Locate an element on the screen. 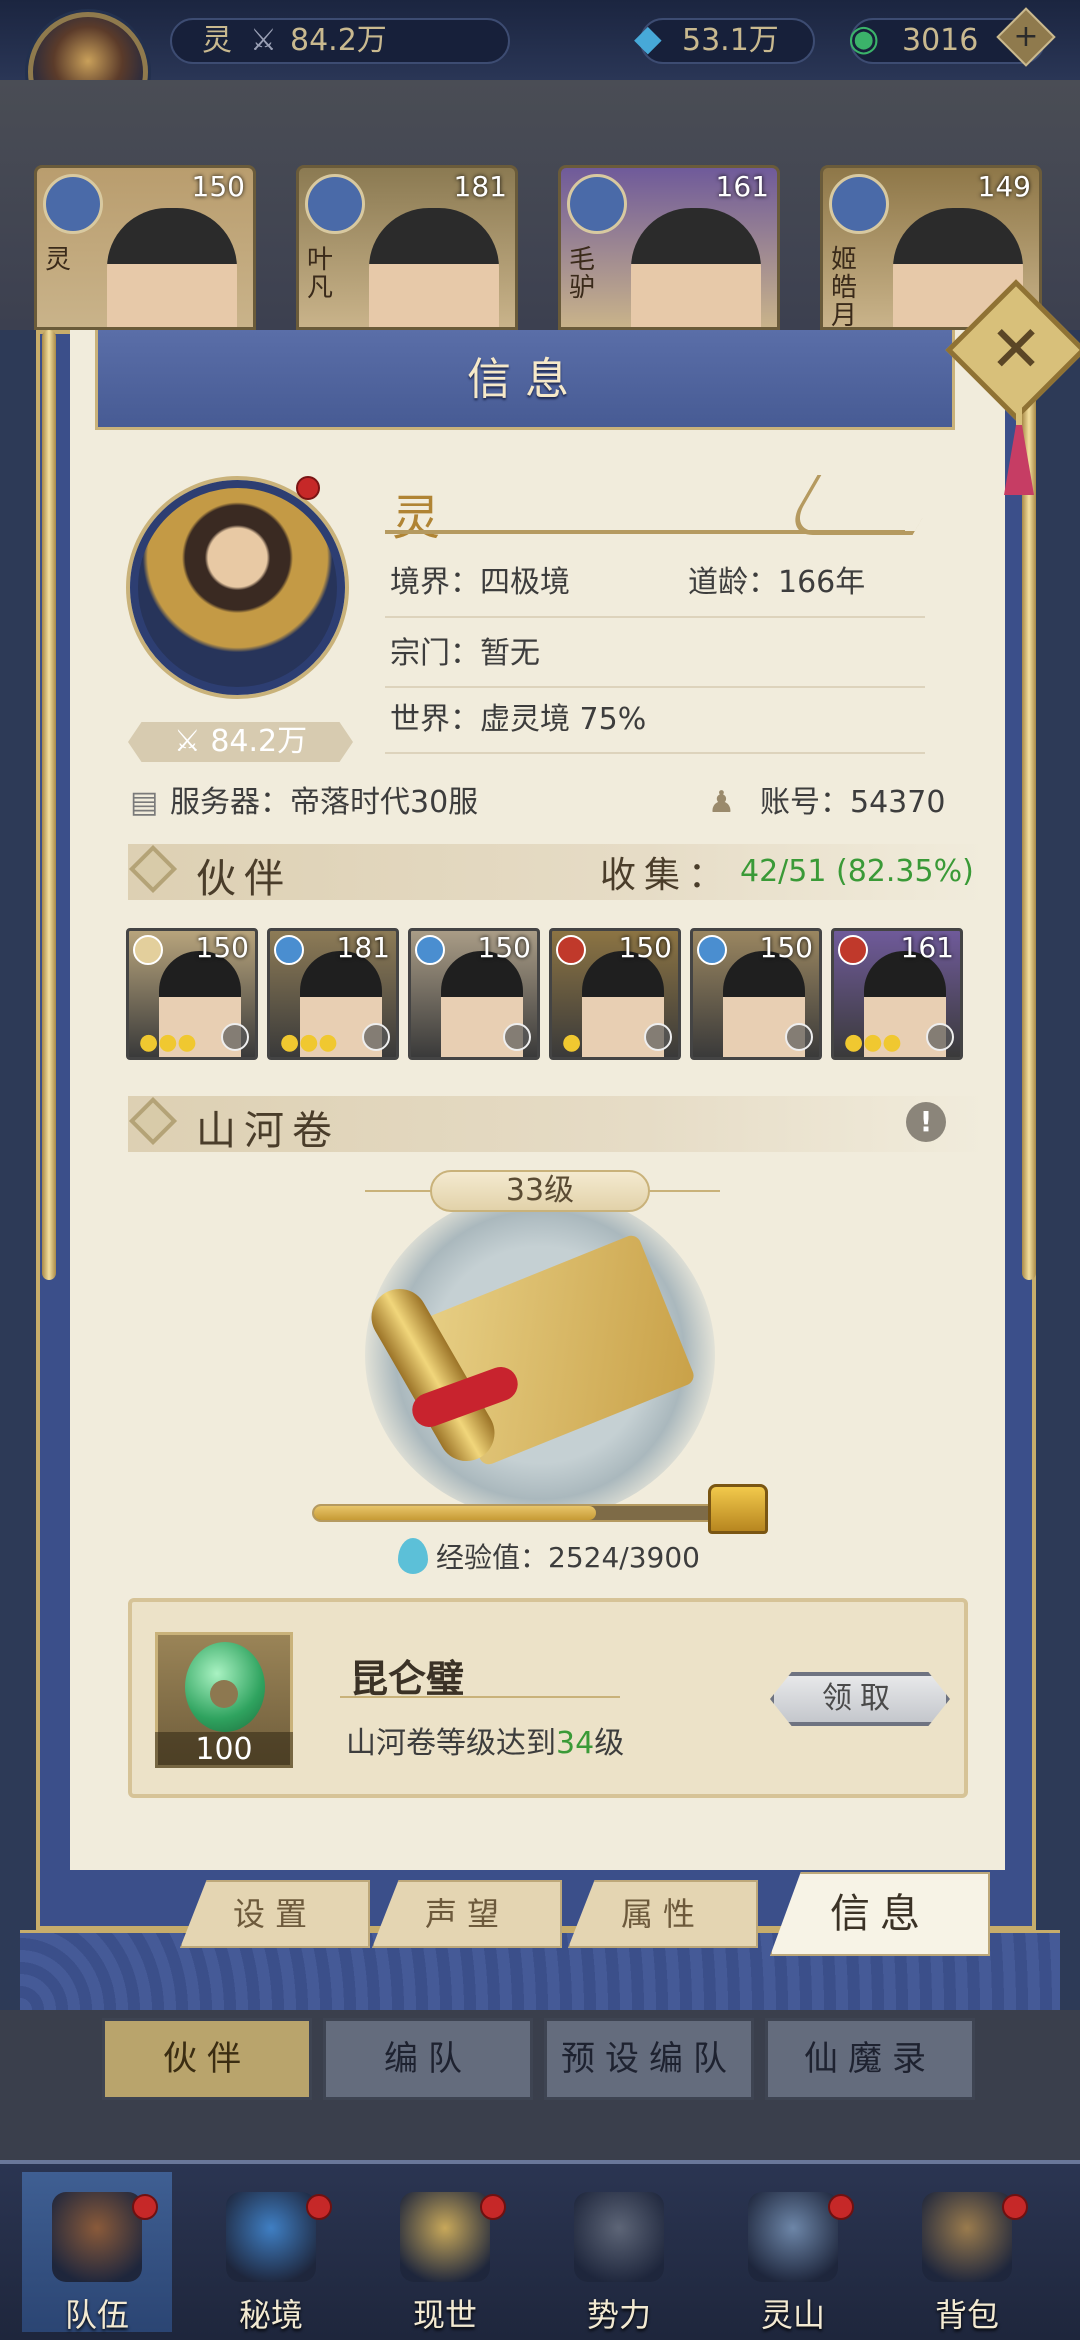 Image resolution: width=1080 pixels, height=2340 pixels. world-text: 世界：虚灵境 75% is located at coordinates (518, 719).